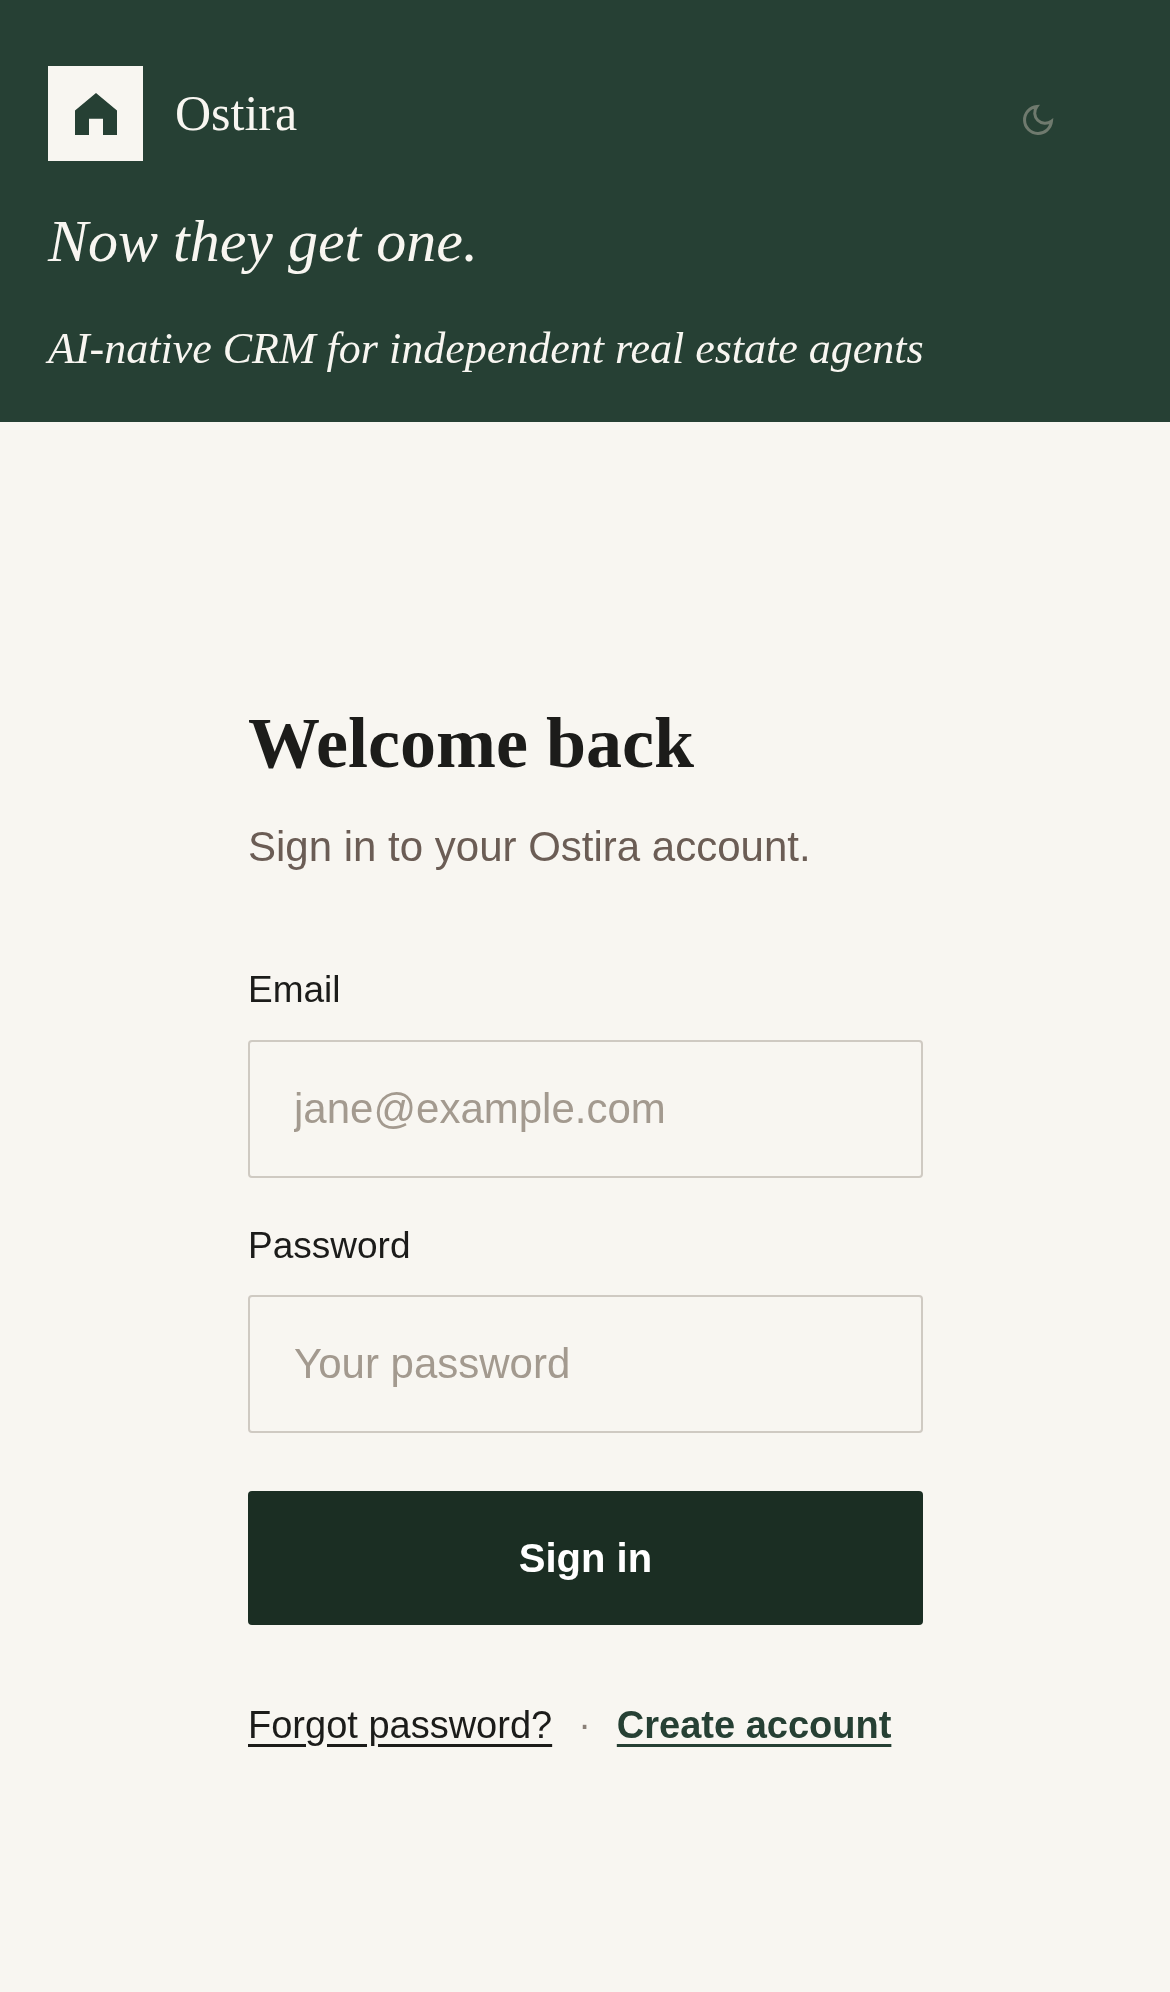 This screenshot has height=1992, width=1170. What do you see at coordinates (400, 1725) in the screenshot?
I see `forgot-password-link: Forgot password?` at bounding box center [400, 1725].